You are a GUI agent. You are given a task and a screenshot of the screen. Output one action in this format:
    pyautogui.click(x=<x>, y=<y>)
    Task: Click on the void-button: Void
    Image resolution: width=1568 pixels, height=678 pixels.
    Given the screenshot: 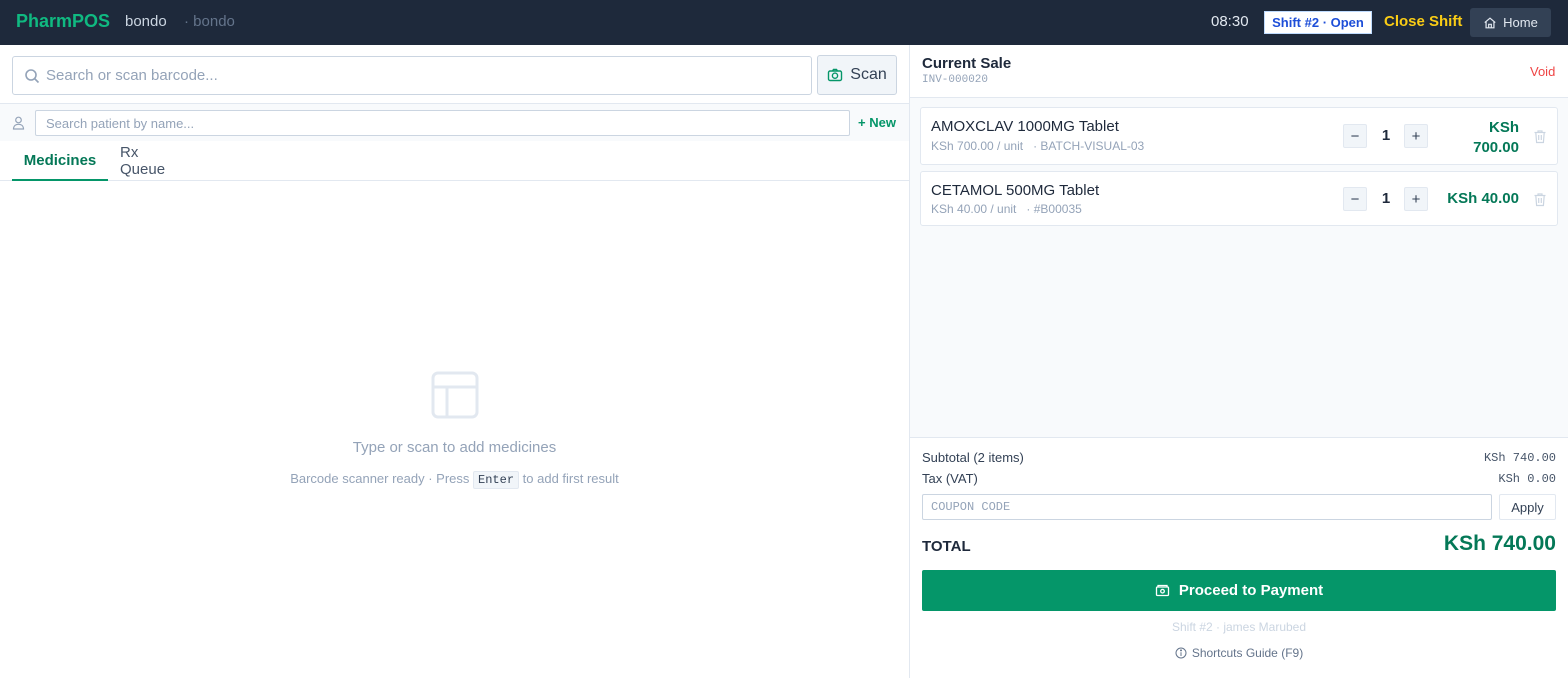 What is the action you would take?
    pyautogui.click(x=1542, y=71)
    